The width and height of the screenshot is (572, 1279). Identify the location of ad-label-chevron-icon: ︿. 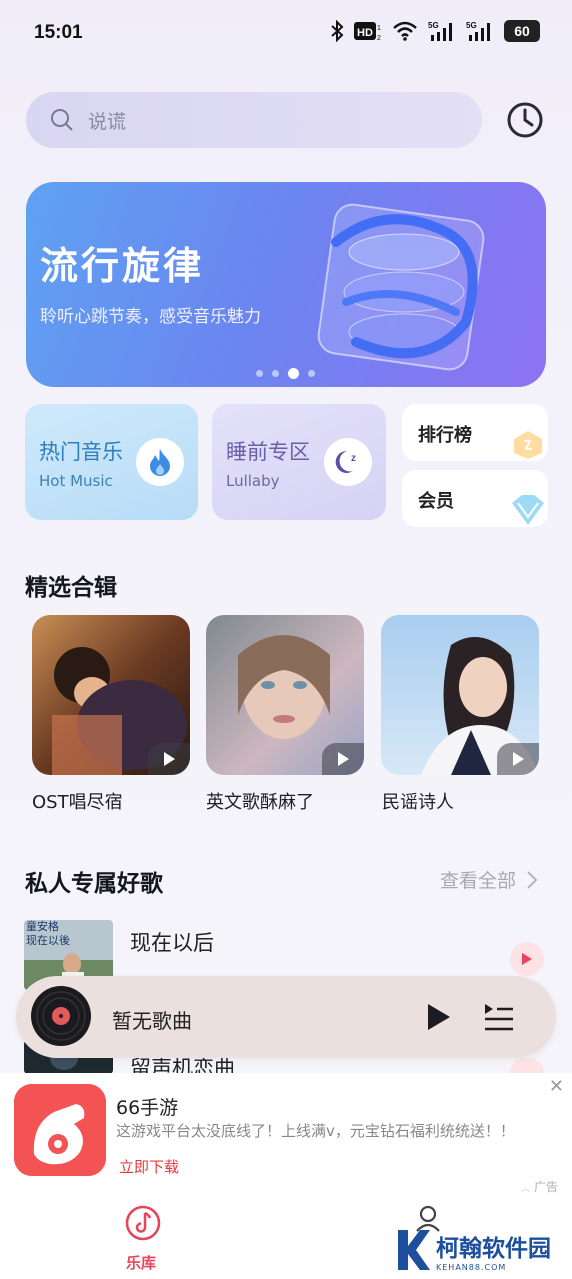
(526, 1189).